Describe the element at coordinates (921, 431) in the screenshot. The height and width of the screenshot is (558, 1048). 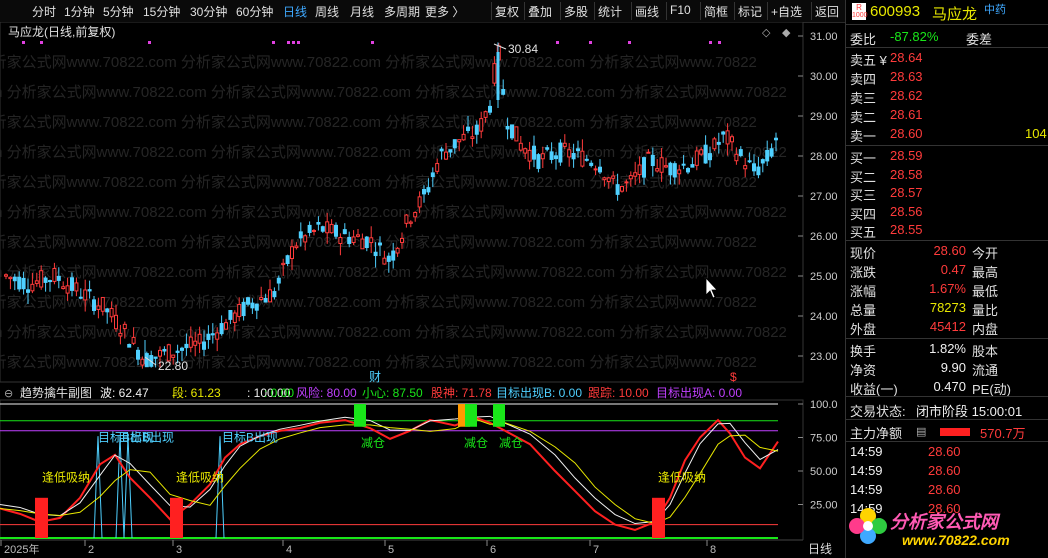
I see `net-flow-toggle-icon: ▤` at that location.